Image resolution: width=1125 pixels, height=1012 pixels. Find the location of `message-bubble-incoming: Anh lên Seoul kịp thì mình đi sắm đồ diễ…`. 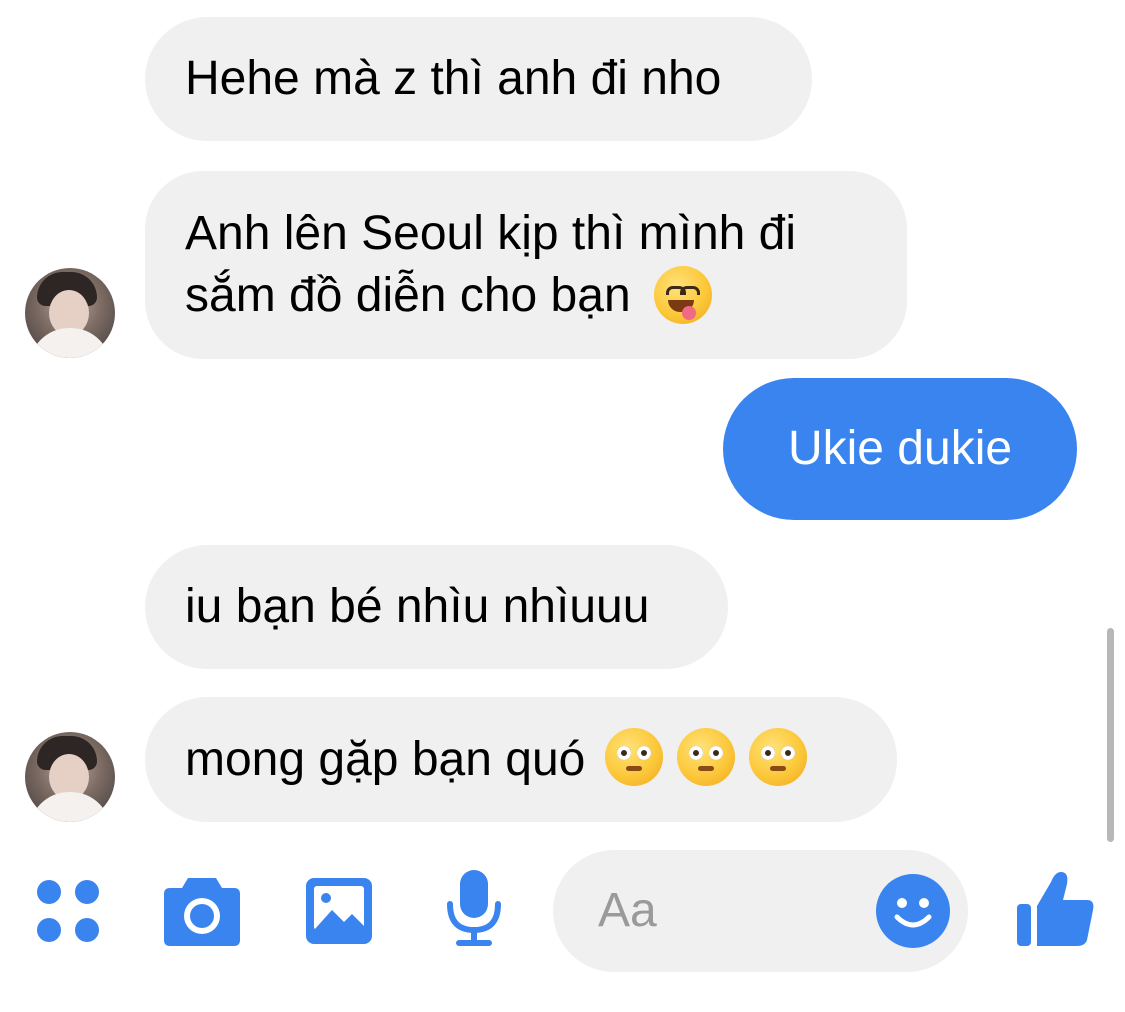

message-bubble-incoming: Anh lên Seoul kịp thì mình đi sắm đồ diễ… is located at coordinates (526, 265).